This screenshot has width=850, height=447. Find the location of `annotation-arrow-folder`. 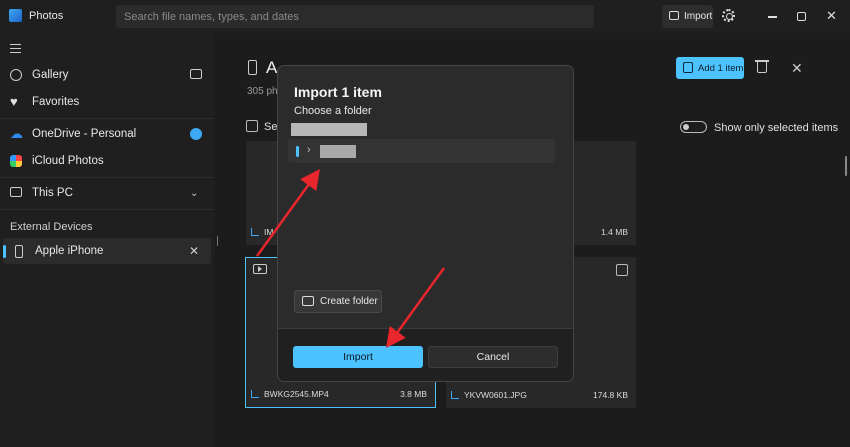

annotation-arrow-folder is located at coordinates (287, 212).